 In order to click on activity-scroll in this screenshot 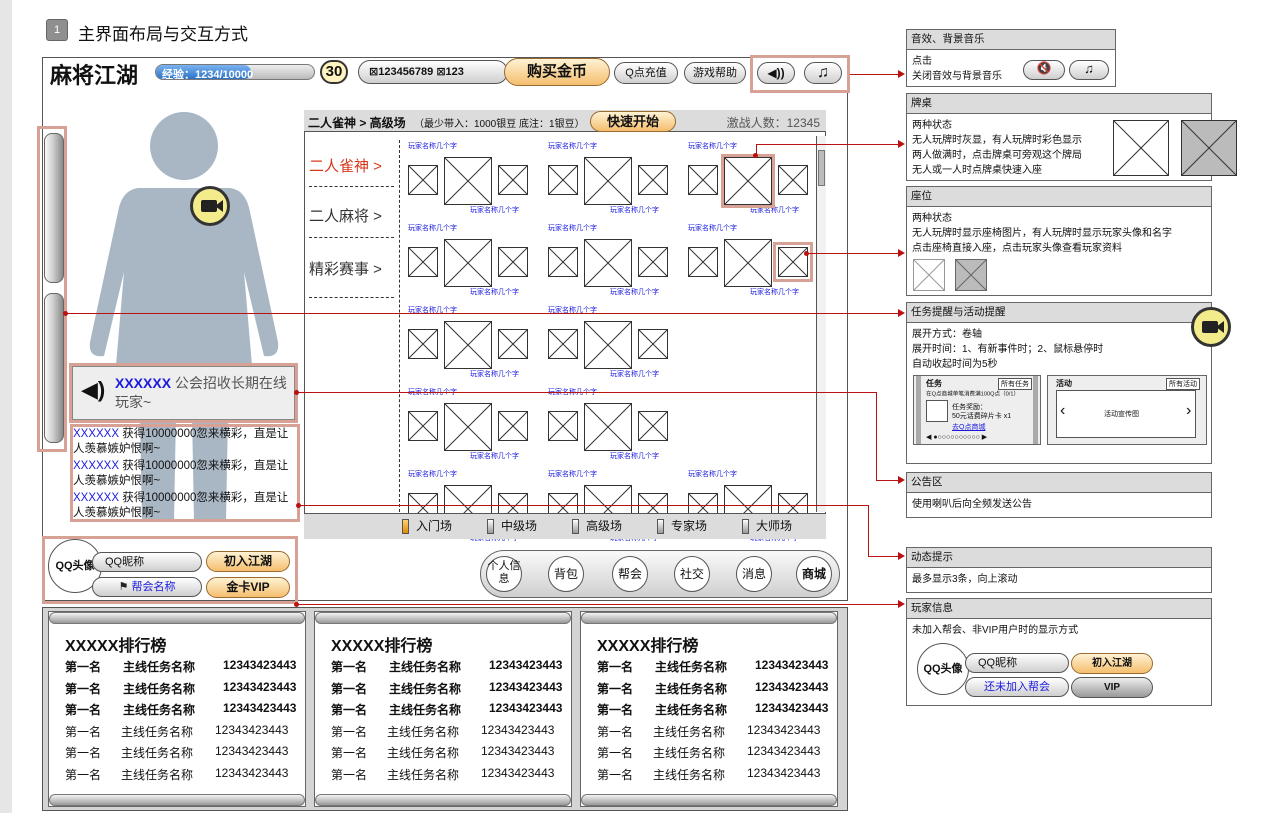, I will do `click(54, 368)`.